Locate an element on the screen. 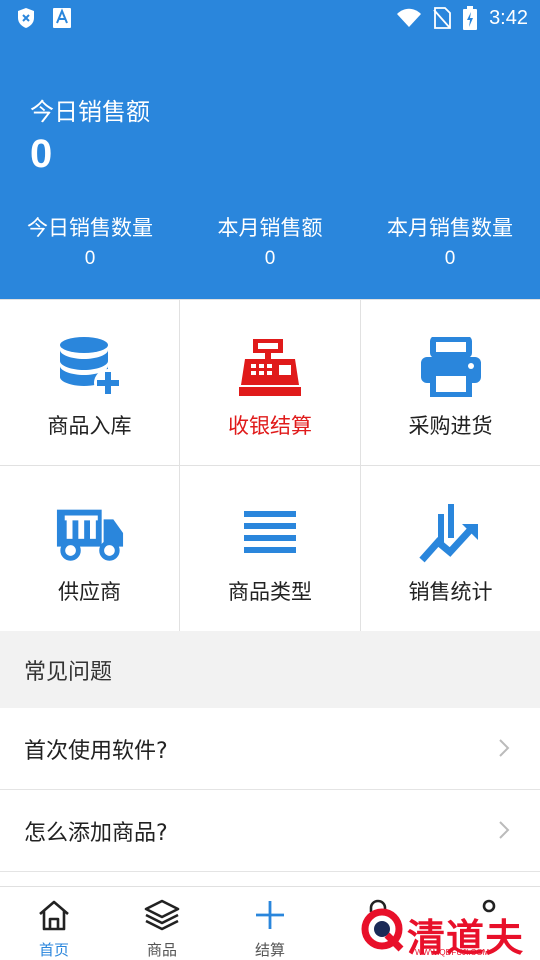 The image size is (540, 960). grid-item-label: 采购进货 is located at coordinates (450, 426).